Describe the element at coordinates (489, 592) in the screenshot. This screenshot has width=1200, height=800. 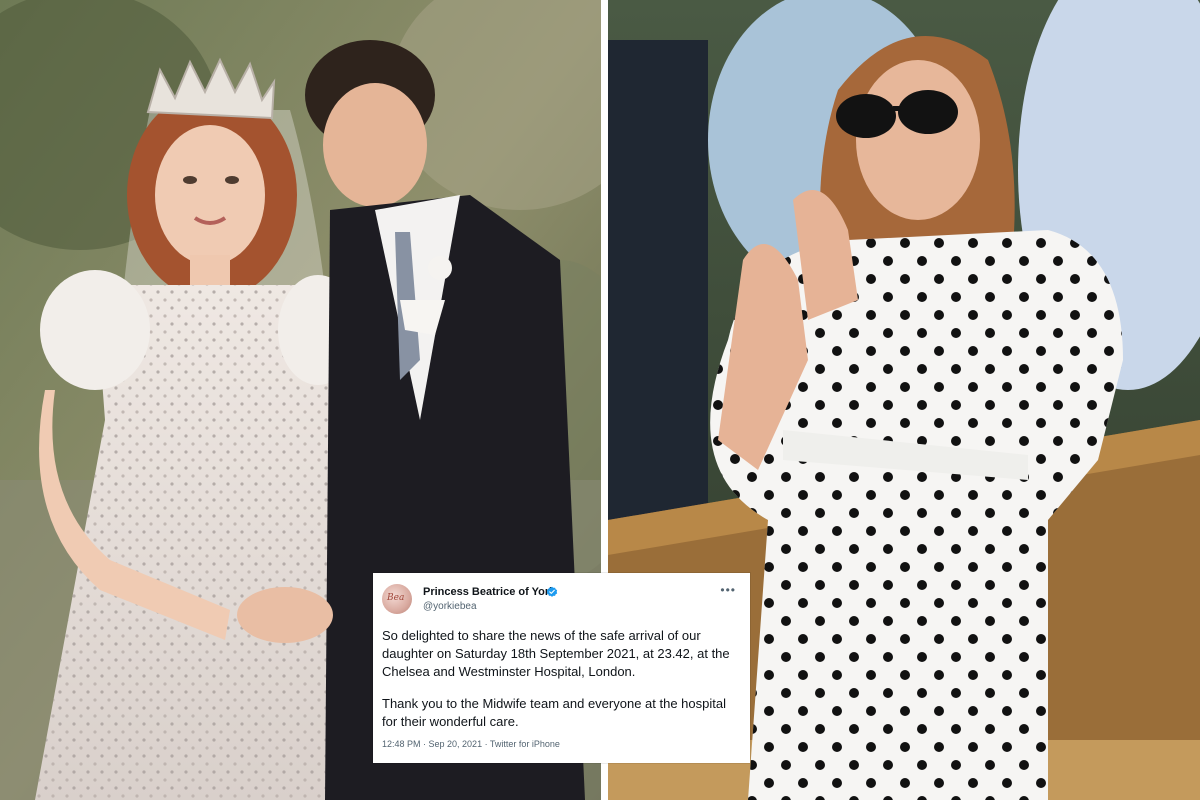
I see `display-name: Princess Beatrice of York` at that location.